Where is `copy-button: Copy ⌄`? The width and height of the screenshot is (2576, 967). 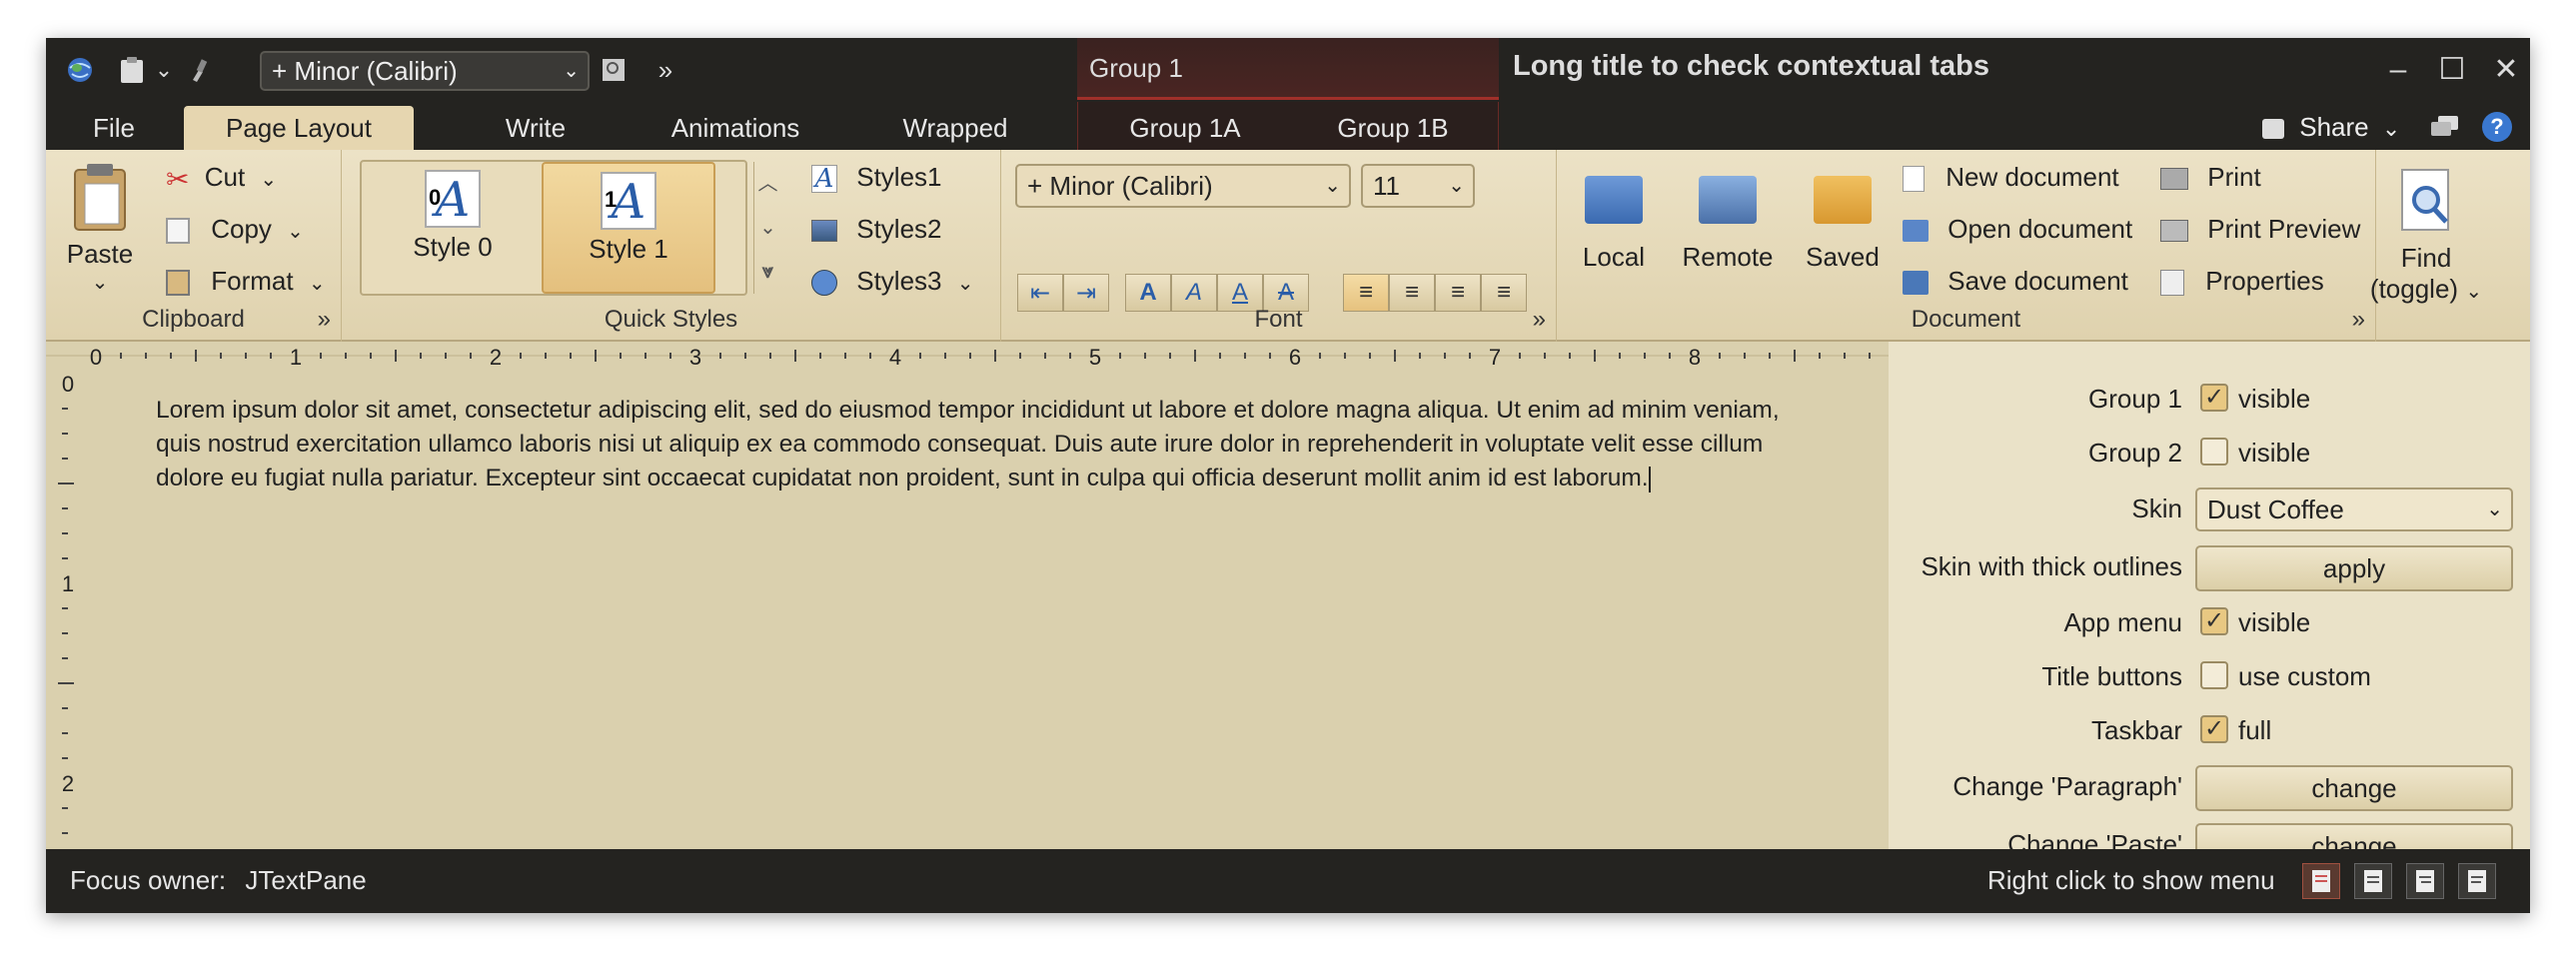 copy-button: Copy ⌄ is located at coordinates (235, 229).